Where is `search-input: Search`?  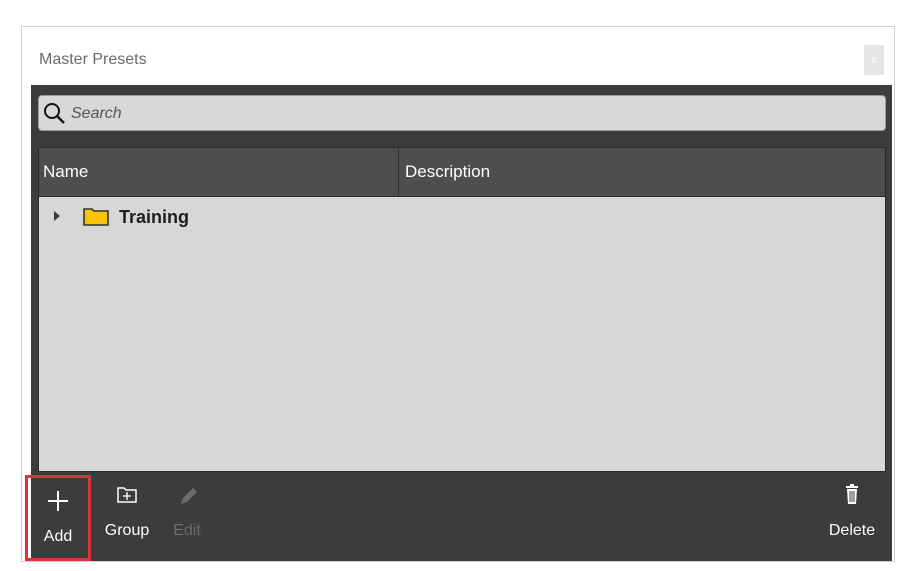
search-input: Search is located at coordinates (462, 113).